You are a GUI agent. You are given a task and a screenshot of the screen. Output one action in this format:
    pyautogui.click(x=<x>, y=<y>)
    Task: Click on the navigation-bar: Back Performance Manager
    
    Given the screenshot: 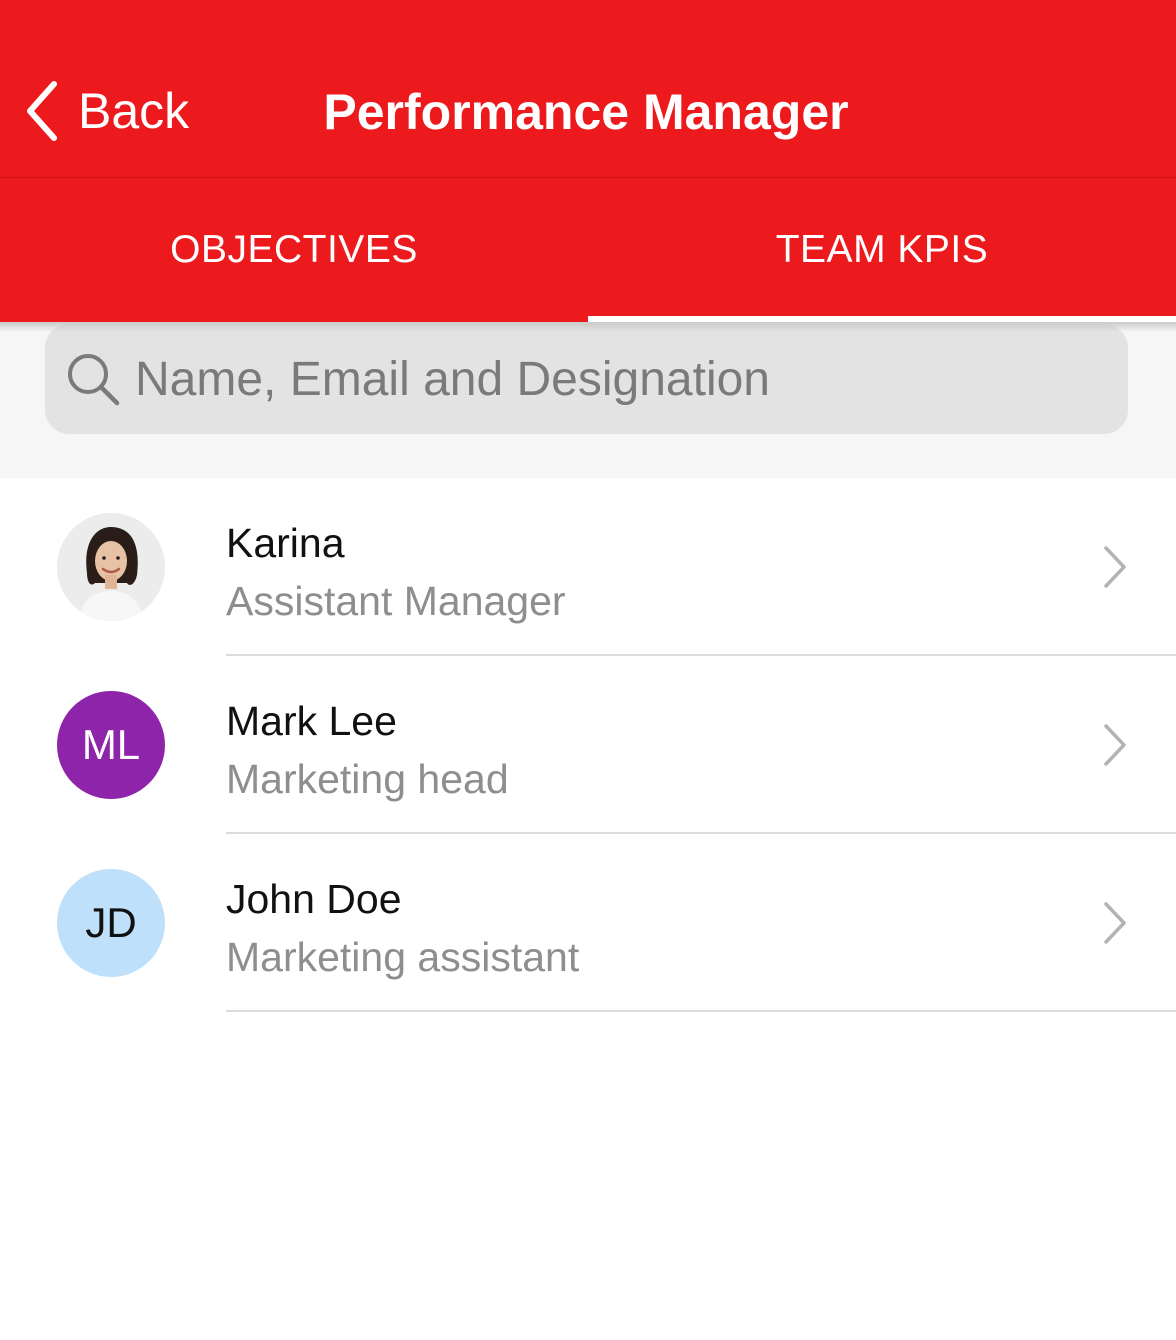 What is the action you would take?
    pyautogui.click(x=588, y=89)
    